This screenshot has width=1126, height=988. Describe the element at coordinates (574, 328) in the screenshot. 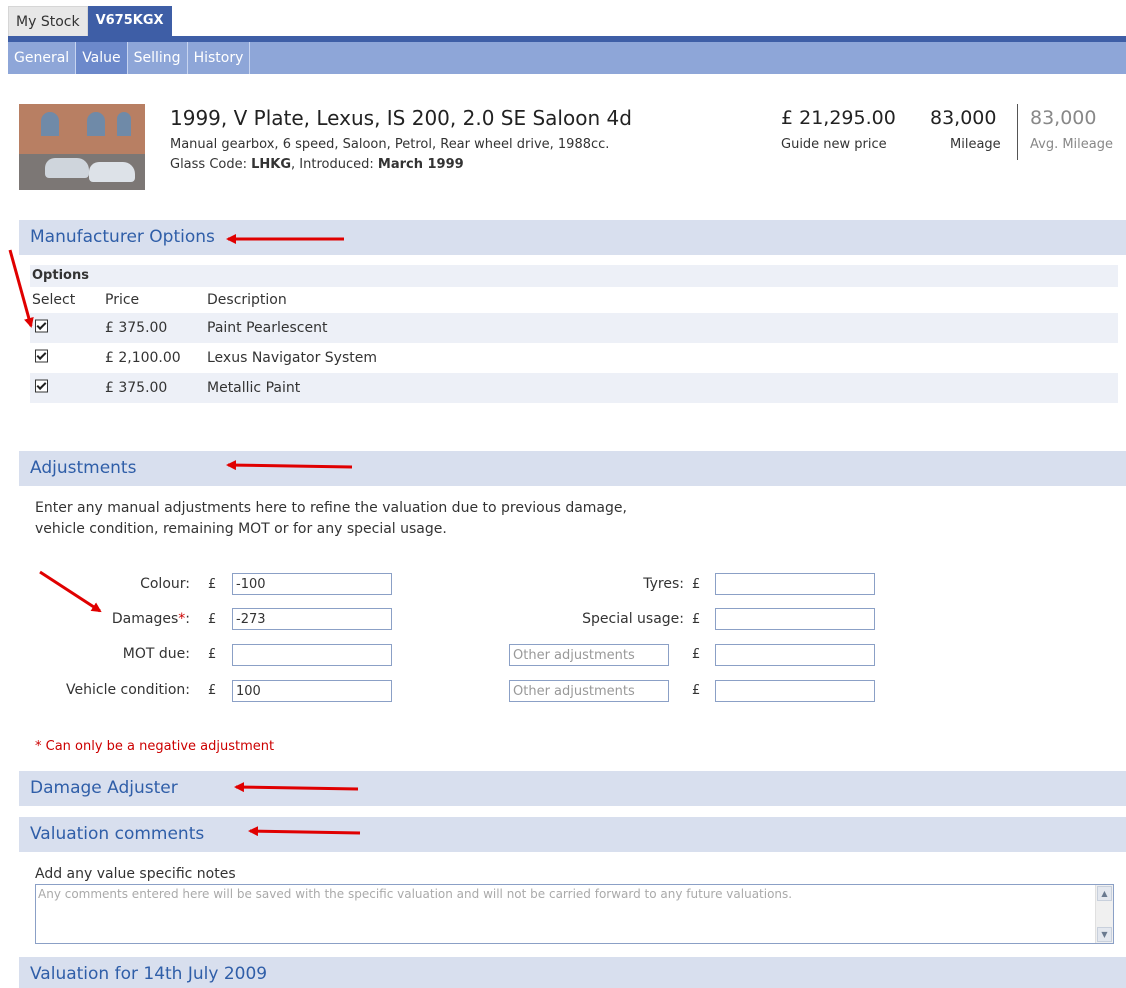

I see `table-row: £ 375.00 Paint Pearlescent` at that location.